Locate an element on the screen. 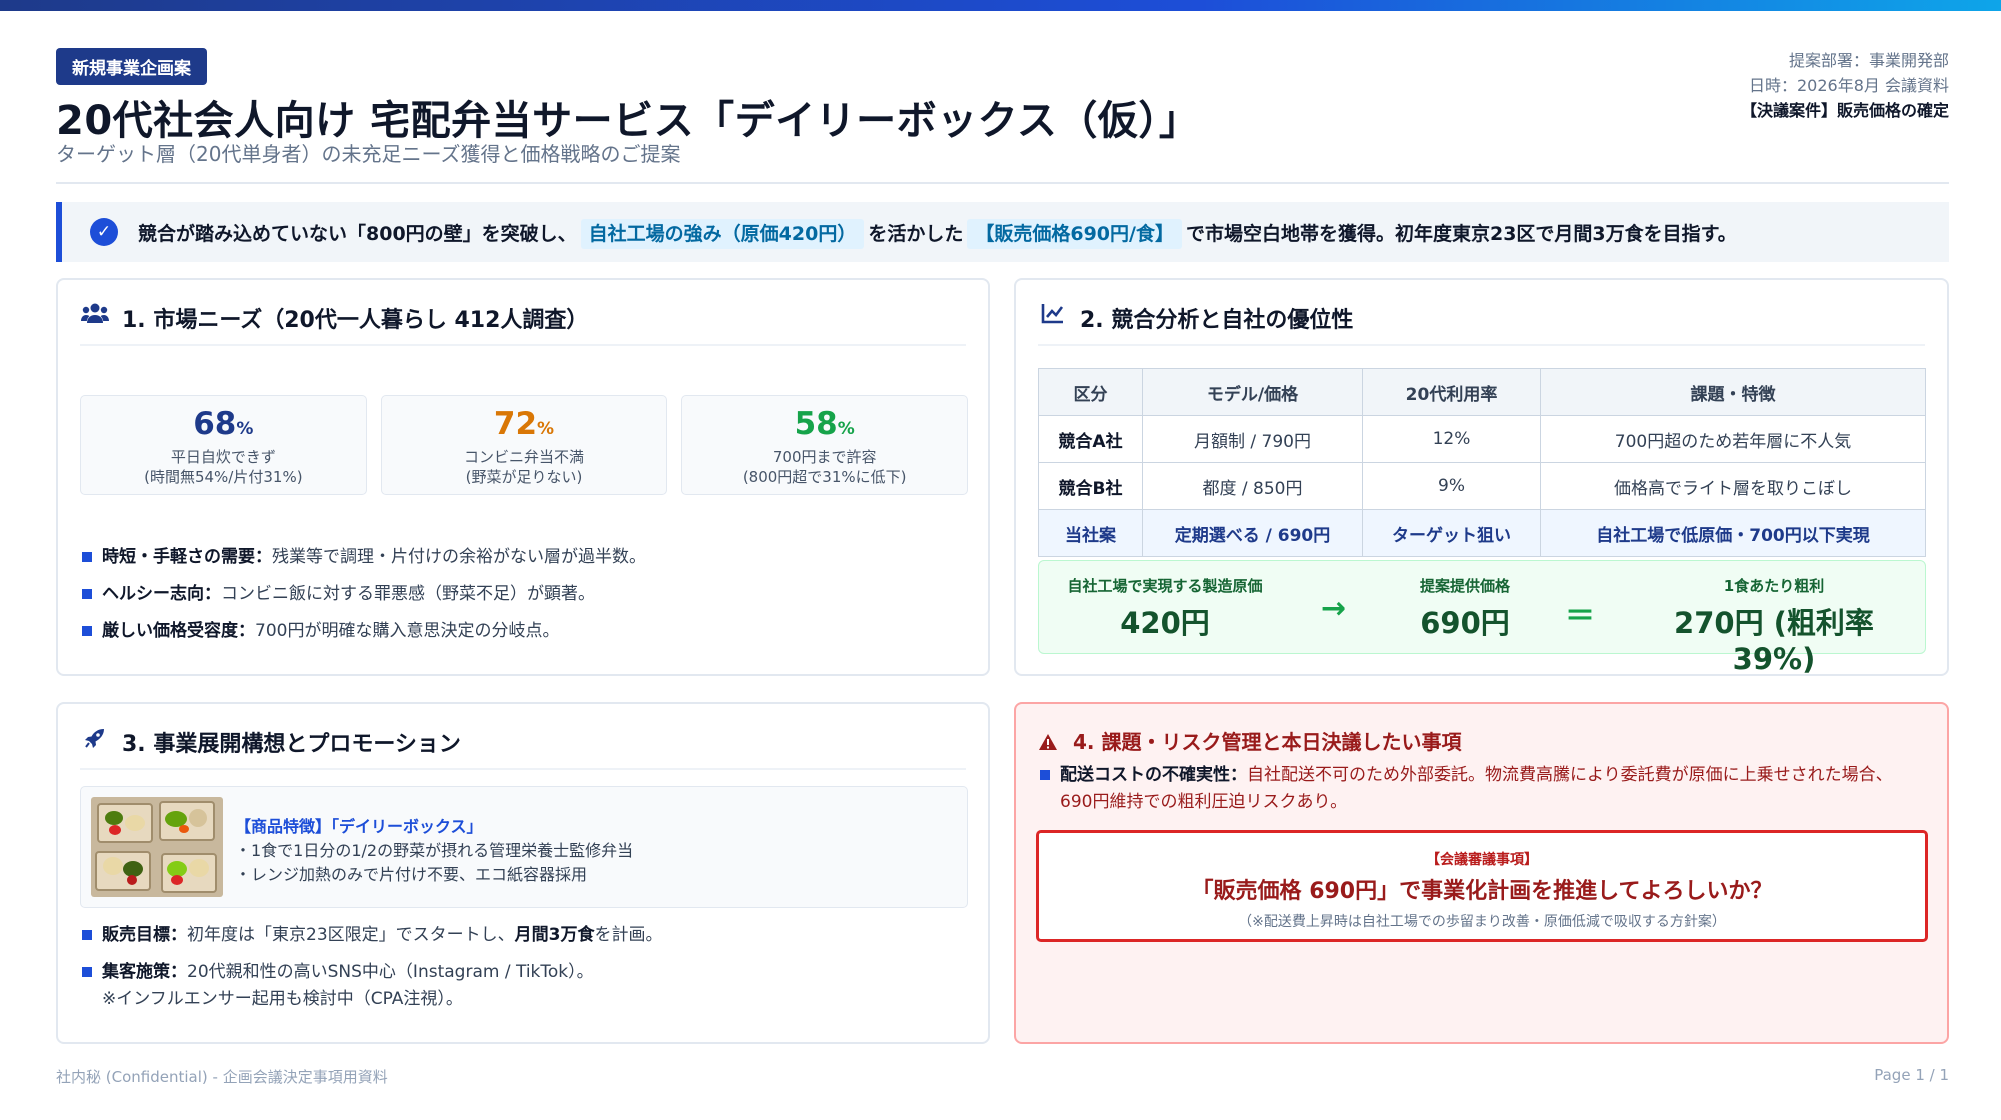 The width and height of the screenshot is (2001, 1120). profit-block: 1食あたり粗利 270円 (粗利率39%) is located at coordinates (1774, 625).